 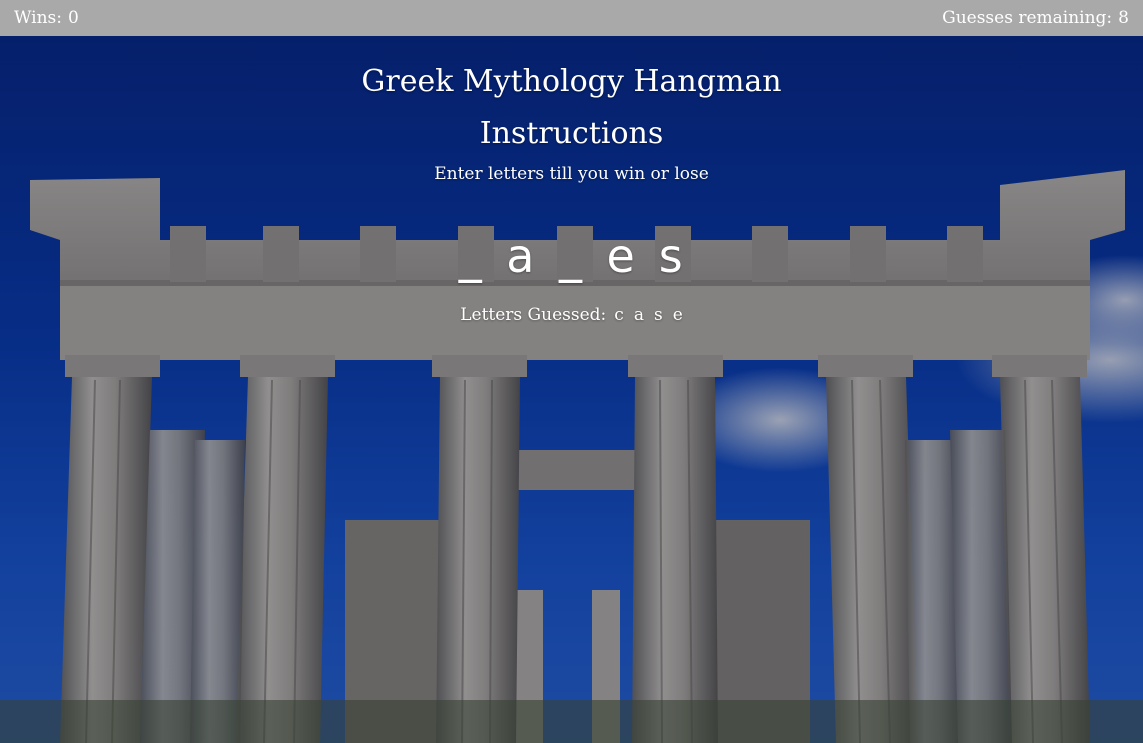 What do you see at coordinates (571, 174) in the screenshot?
I see `instructions-text: Enter letters till you win or lose` at bounding box center [571, 174].